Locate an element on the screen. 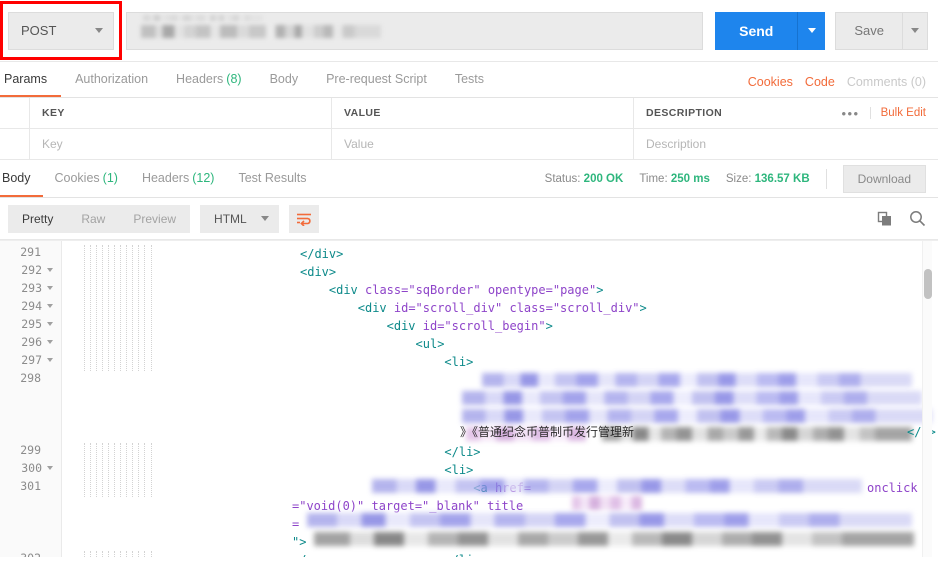  url-input is located at coordinates (415, 30).